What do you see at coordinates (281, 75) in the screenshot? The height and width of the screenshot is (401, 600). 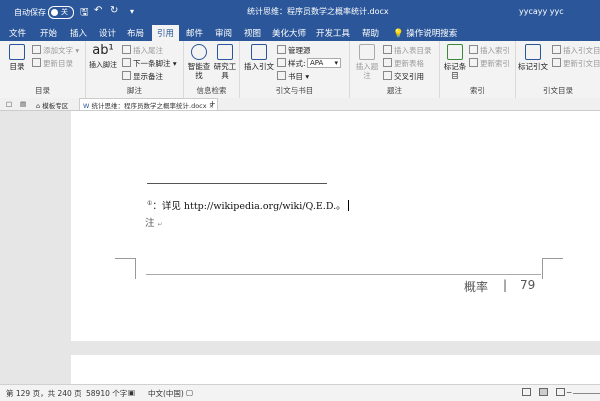 I see `bibliography-icon` at bounding box center [281, 75].